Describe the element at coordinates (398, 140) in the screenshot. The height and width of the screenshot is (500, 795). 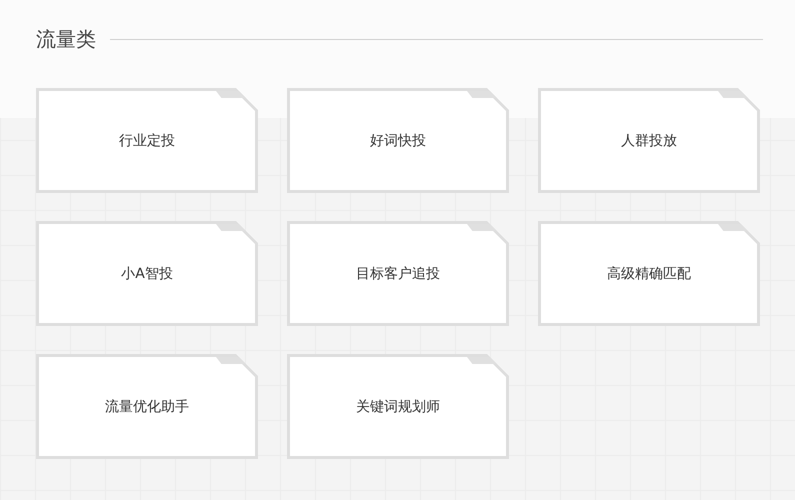
I see `tool-card: 好词快投` at that location.